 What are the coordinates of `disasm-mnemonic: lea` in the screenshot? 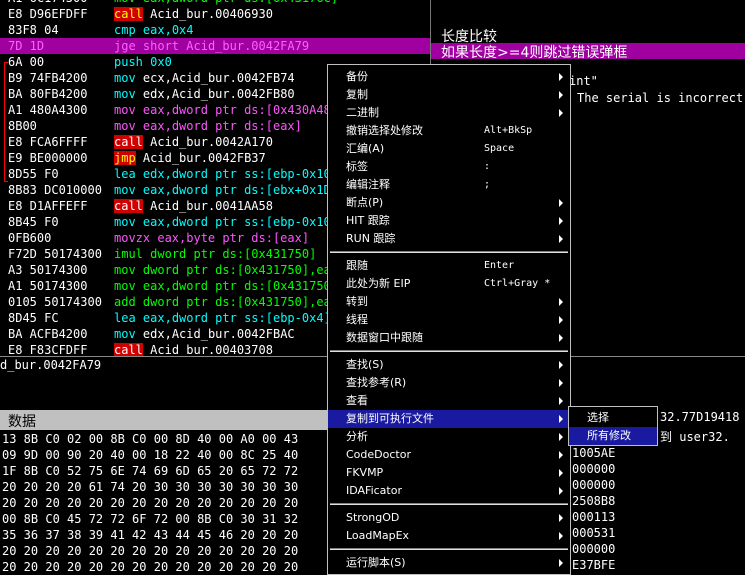 It's located at (125, 318).